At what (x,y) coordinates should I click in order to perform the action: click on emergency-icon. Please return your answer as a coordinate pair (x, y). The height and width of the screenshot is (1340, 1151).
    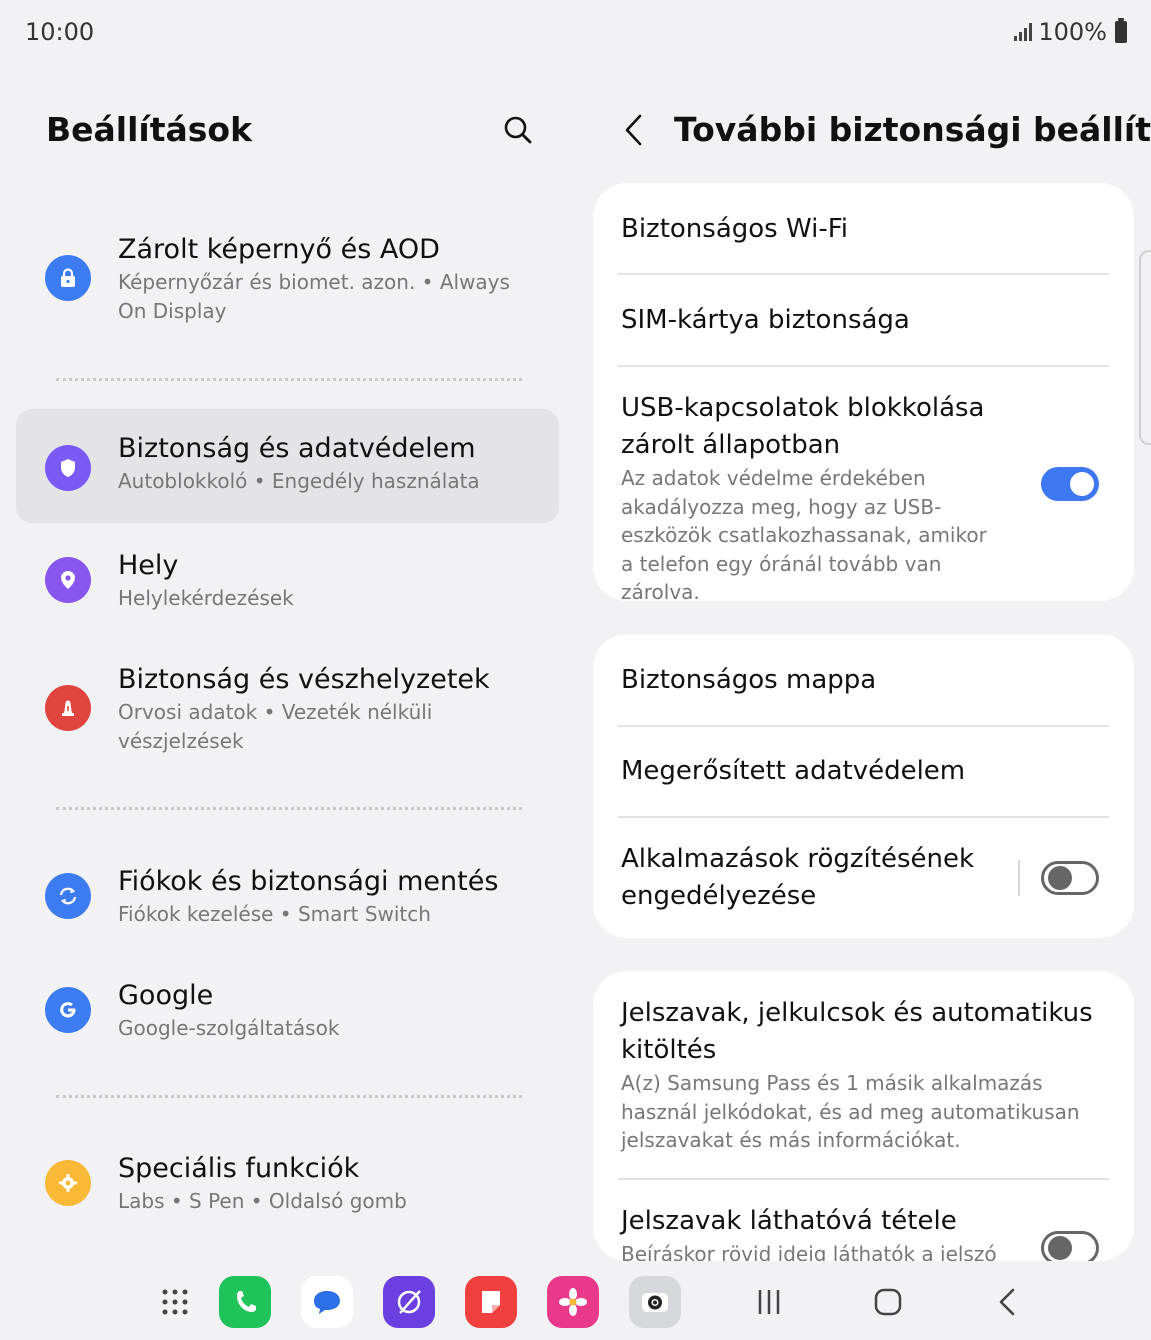
    Looking at the image, I should click on (68, 708).